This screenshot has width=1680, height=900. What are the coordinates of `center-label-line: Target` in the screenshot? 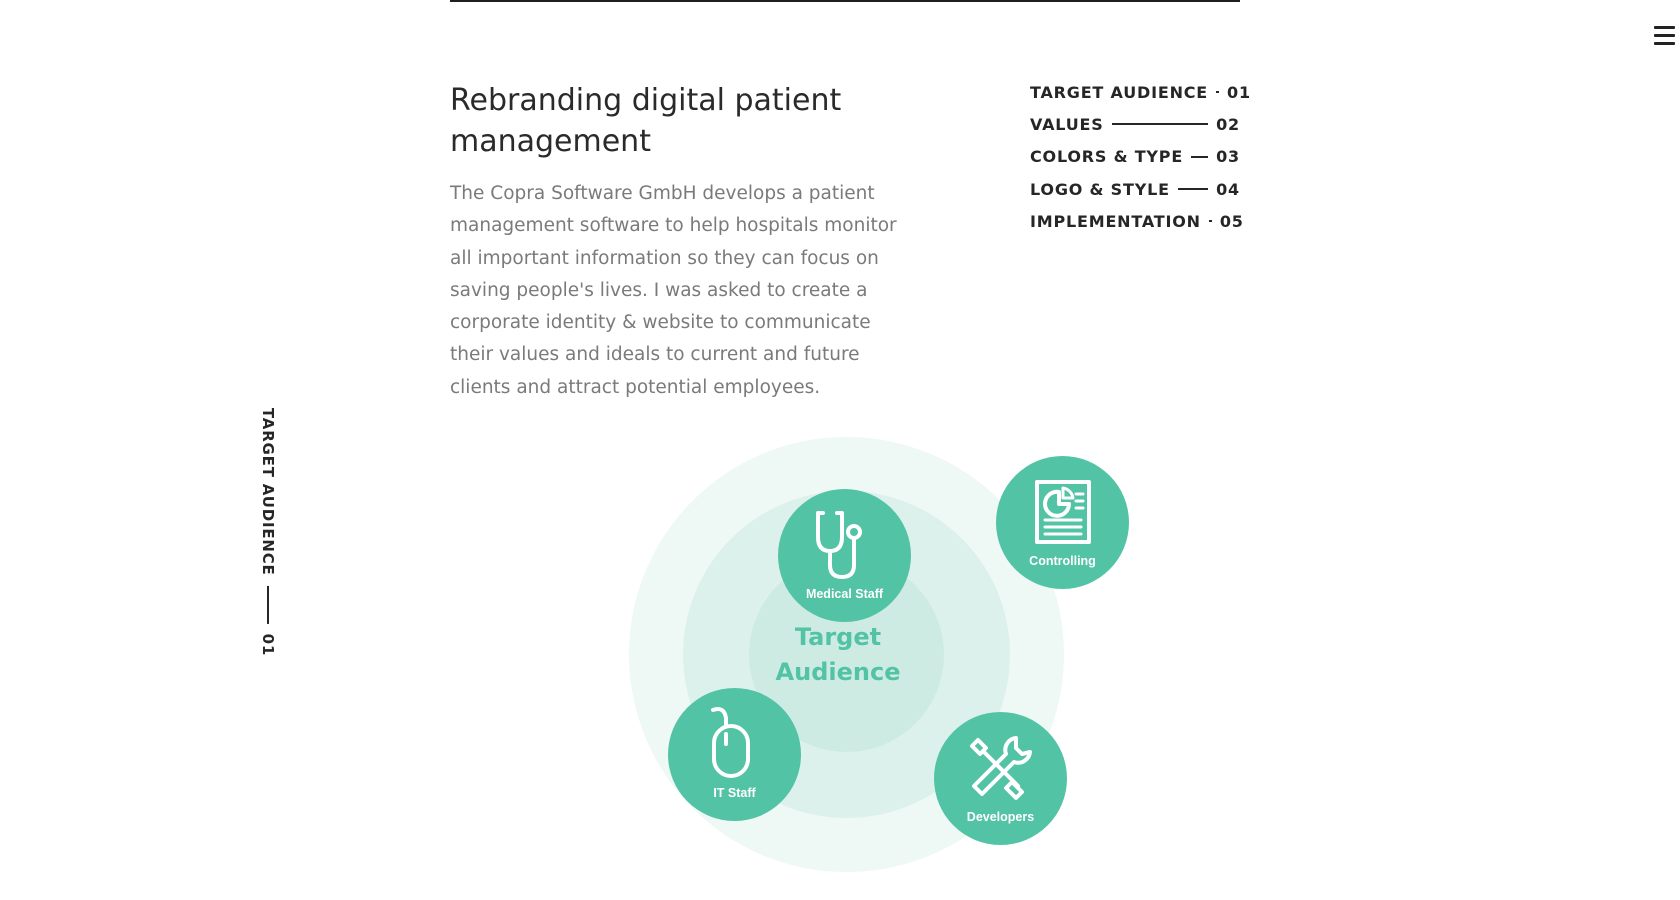 It's located at (838, 637).